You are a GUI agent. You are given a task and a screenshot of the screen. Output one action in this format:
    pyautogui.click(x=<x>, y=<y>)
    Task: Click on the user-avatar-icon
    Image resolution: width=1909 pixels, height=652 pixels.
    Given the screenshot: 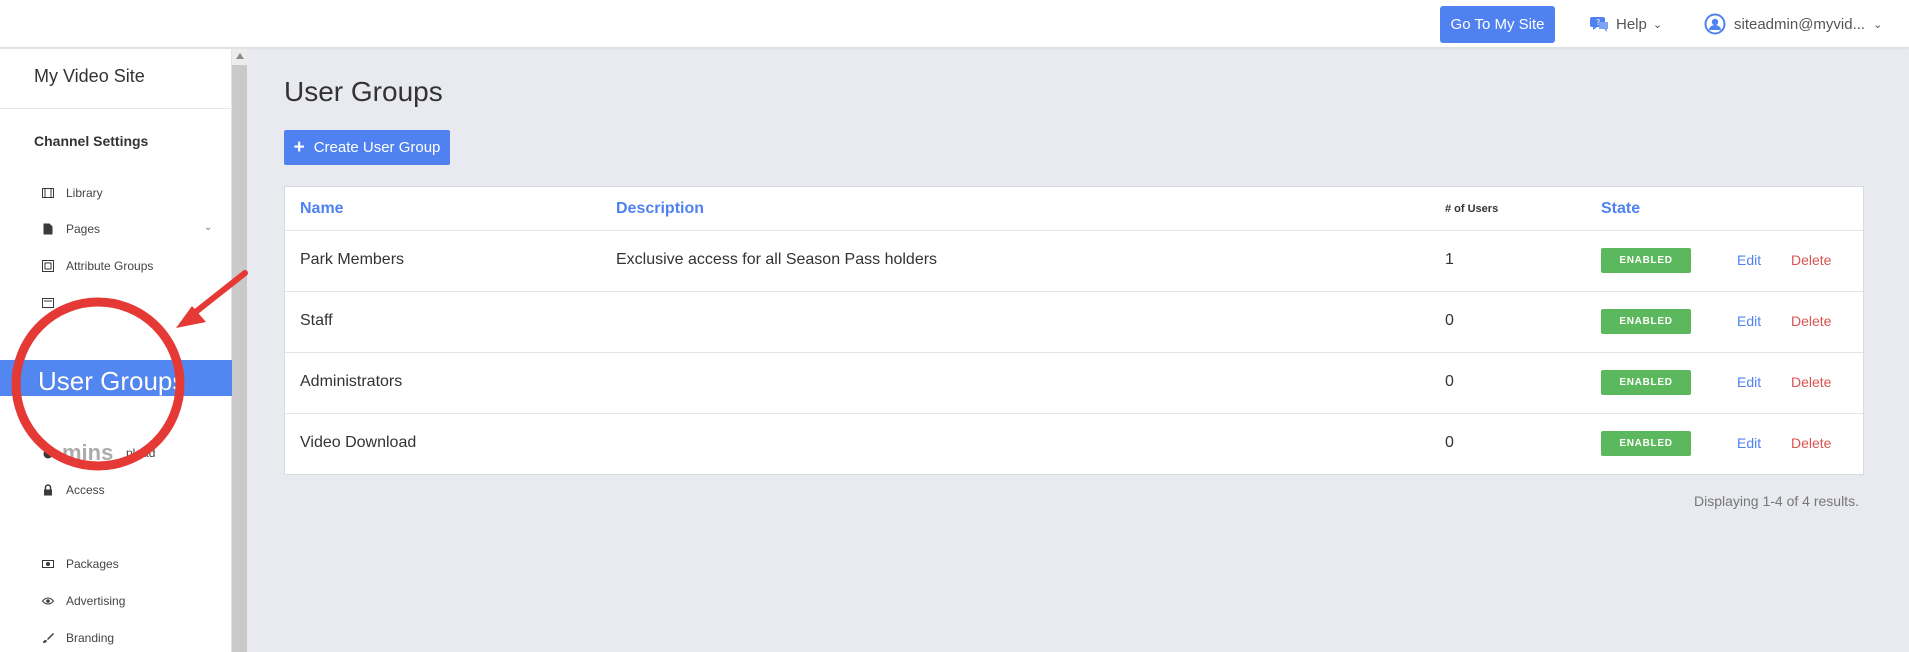 What is the action you would take?
    pyautogui.click(x=1715, y=24)
    